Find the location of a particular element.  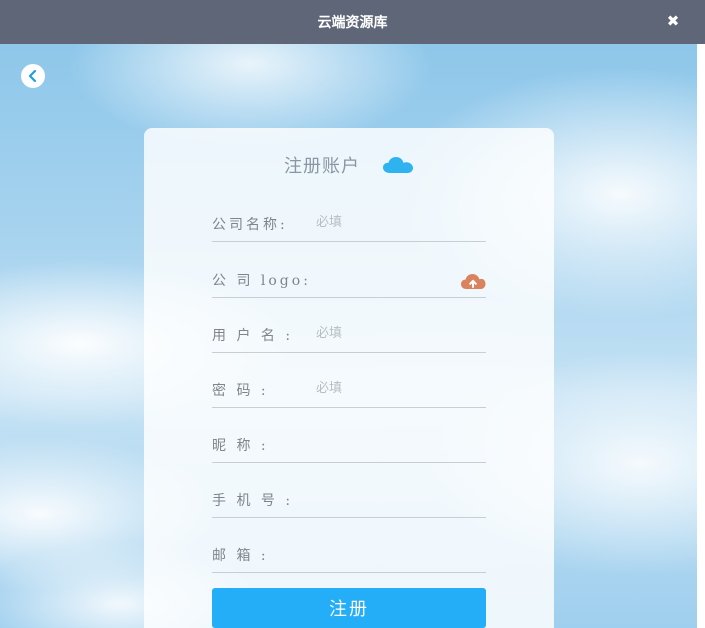

email-input is located at coordinates (396, 553).